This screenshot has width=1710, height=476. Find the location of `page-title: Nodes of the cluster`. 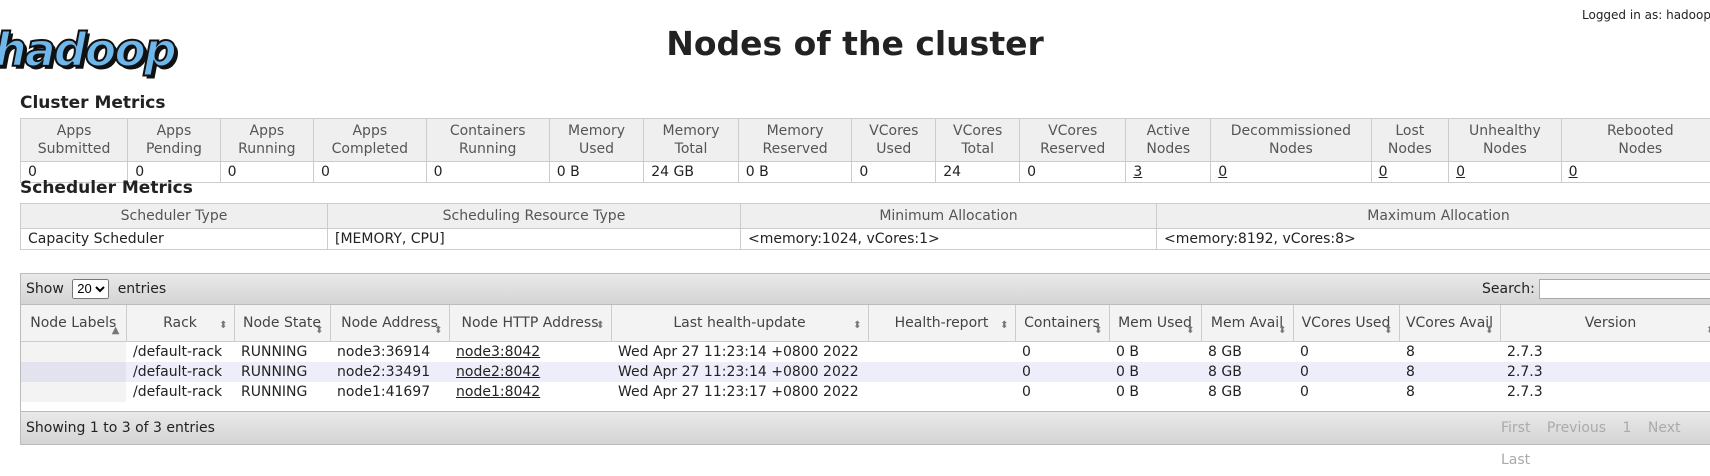

page-title: Nodes of the cluster is located at coordinates (855, 43).